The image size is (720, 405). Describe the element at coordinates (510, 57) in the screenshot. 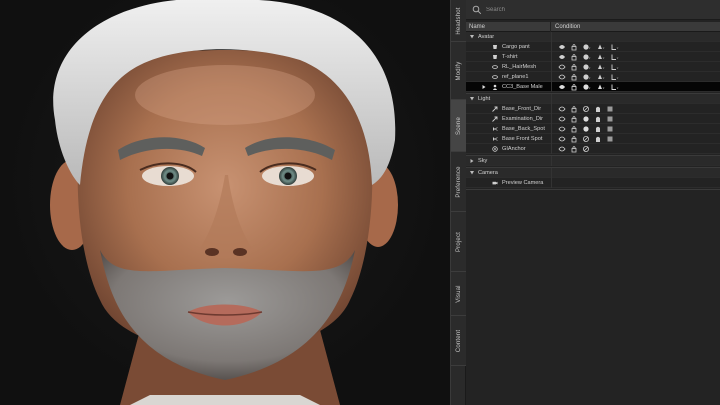

I see `item-label: T-shirt` at that location.